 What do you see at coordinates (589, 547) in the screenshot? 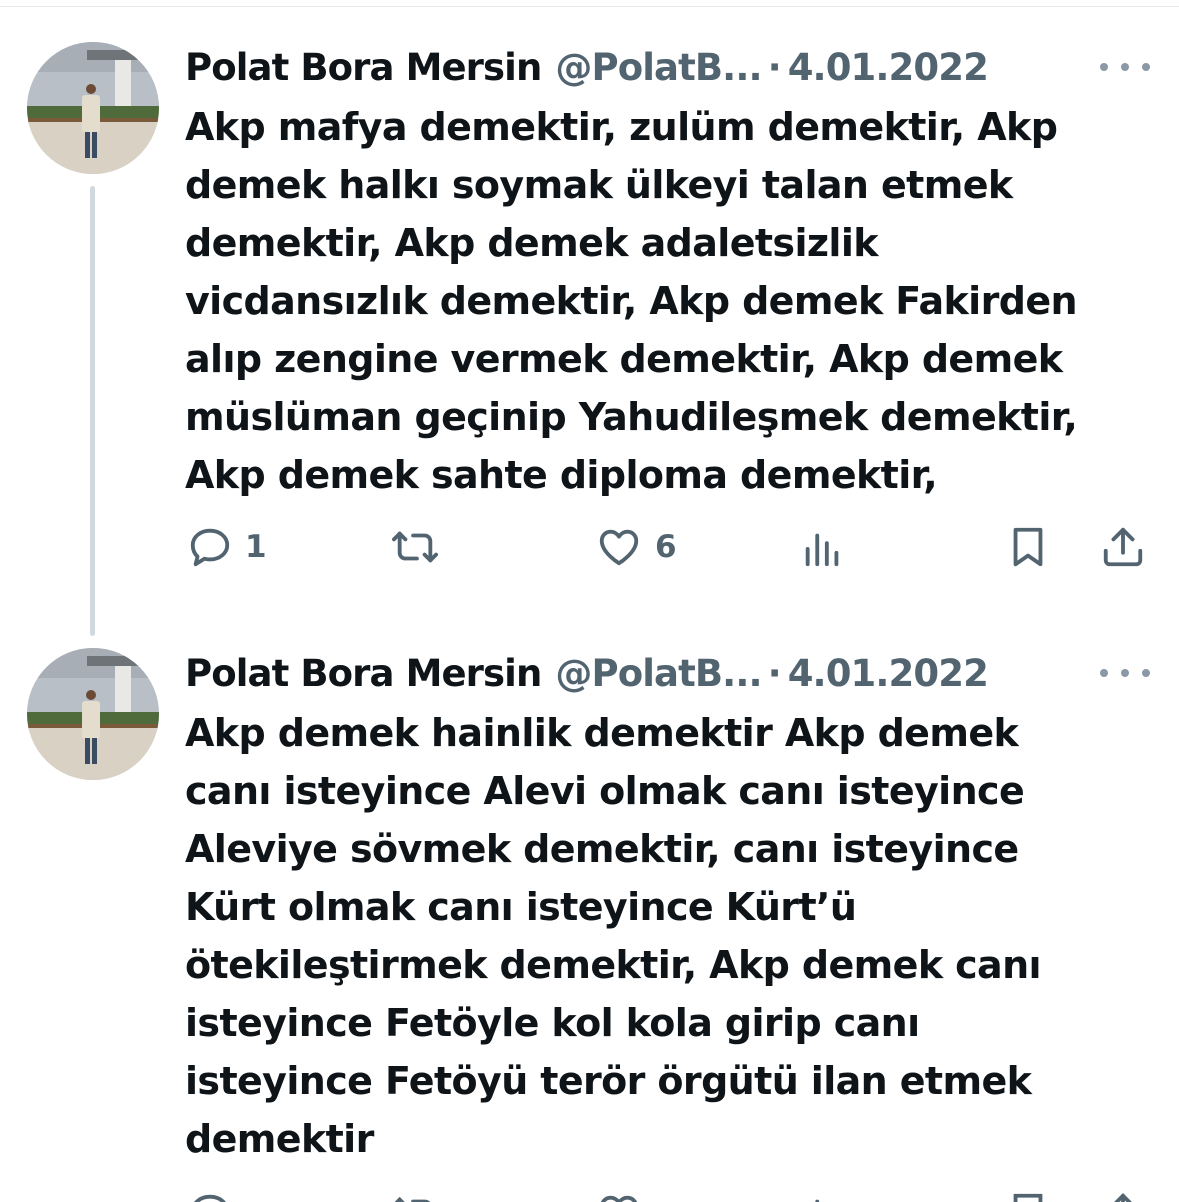
I see `tweet-actions: 1 6` at bounding box center [589, 547].